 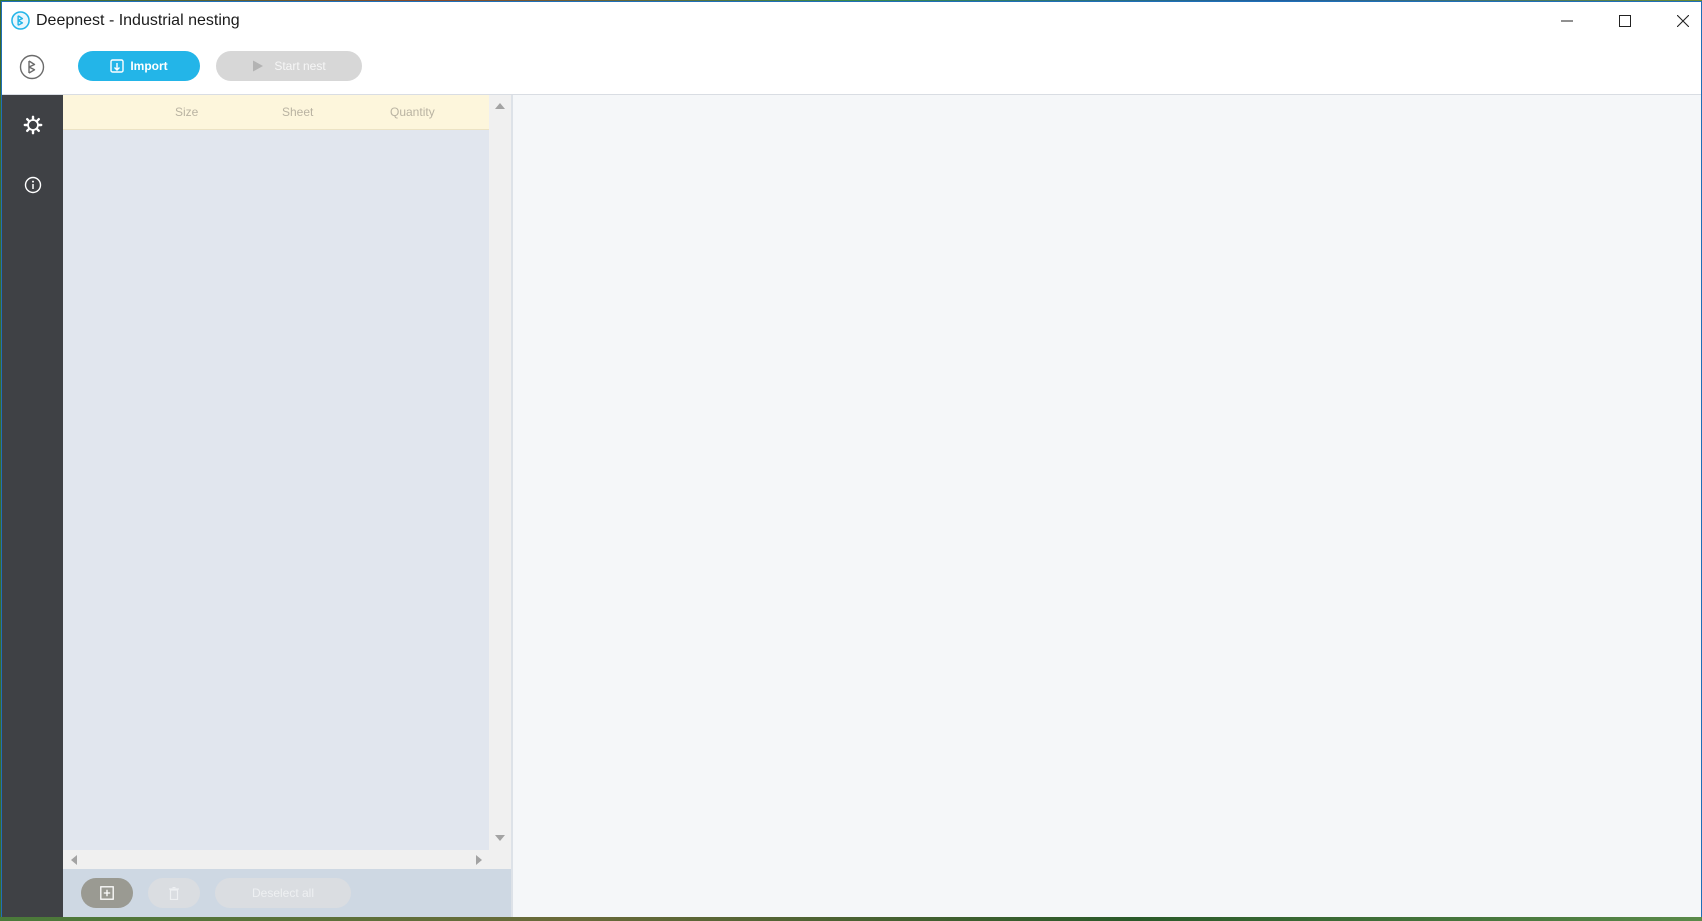 I want to click on close-icon, so click(x=1683, y=21).